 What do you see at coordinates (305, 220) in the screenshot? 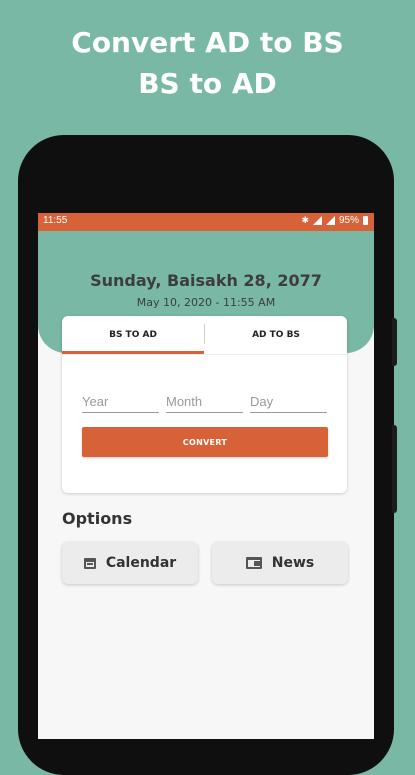
I see `bluetooth-icon: ✱` at bounding box center [305, 220].